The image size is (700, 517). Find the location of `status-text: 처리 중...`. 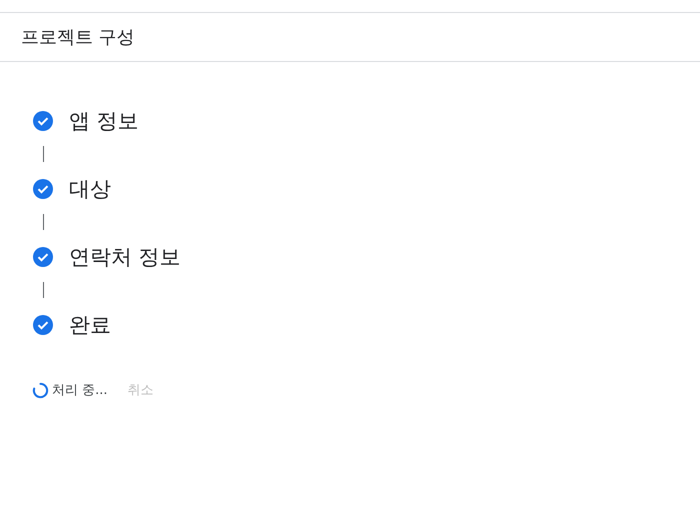

status-text: 처리 중... is located at coordinates (80, 390).